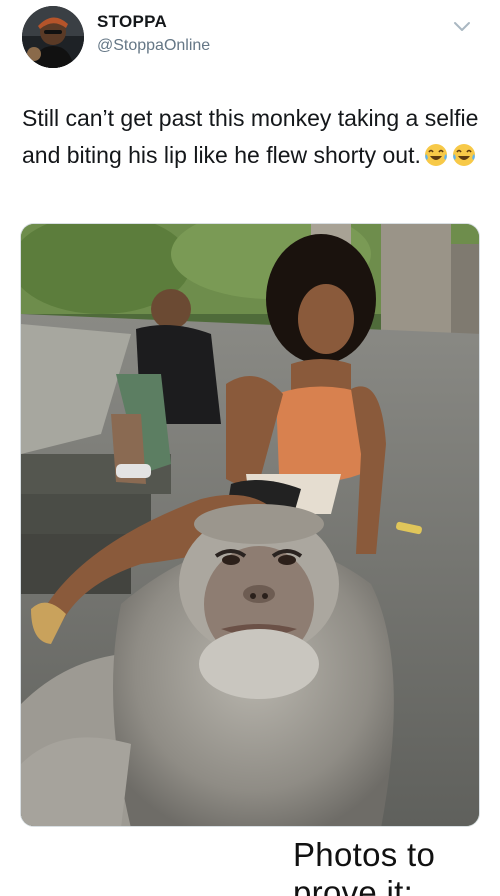 This screenshot has width=500, height=896. I want to click on avatar, so click(53, 37).